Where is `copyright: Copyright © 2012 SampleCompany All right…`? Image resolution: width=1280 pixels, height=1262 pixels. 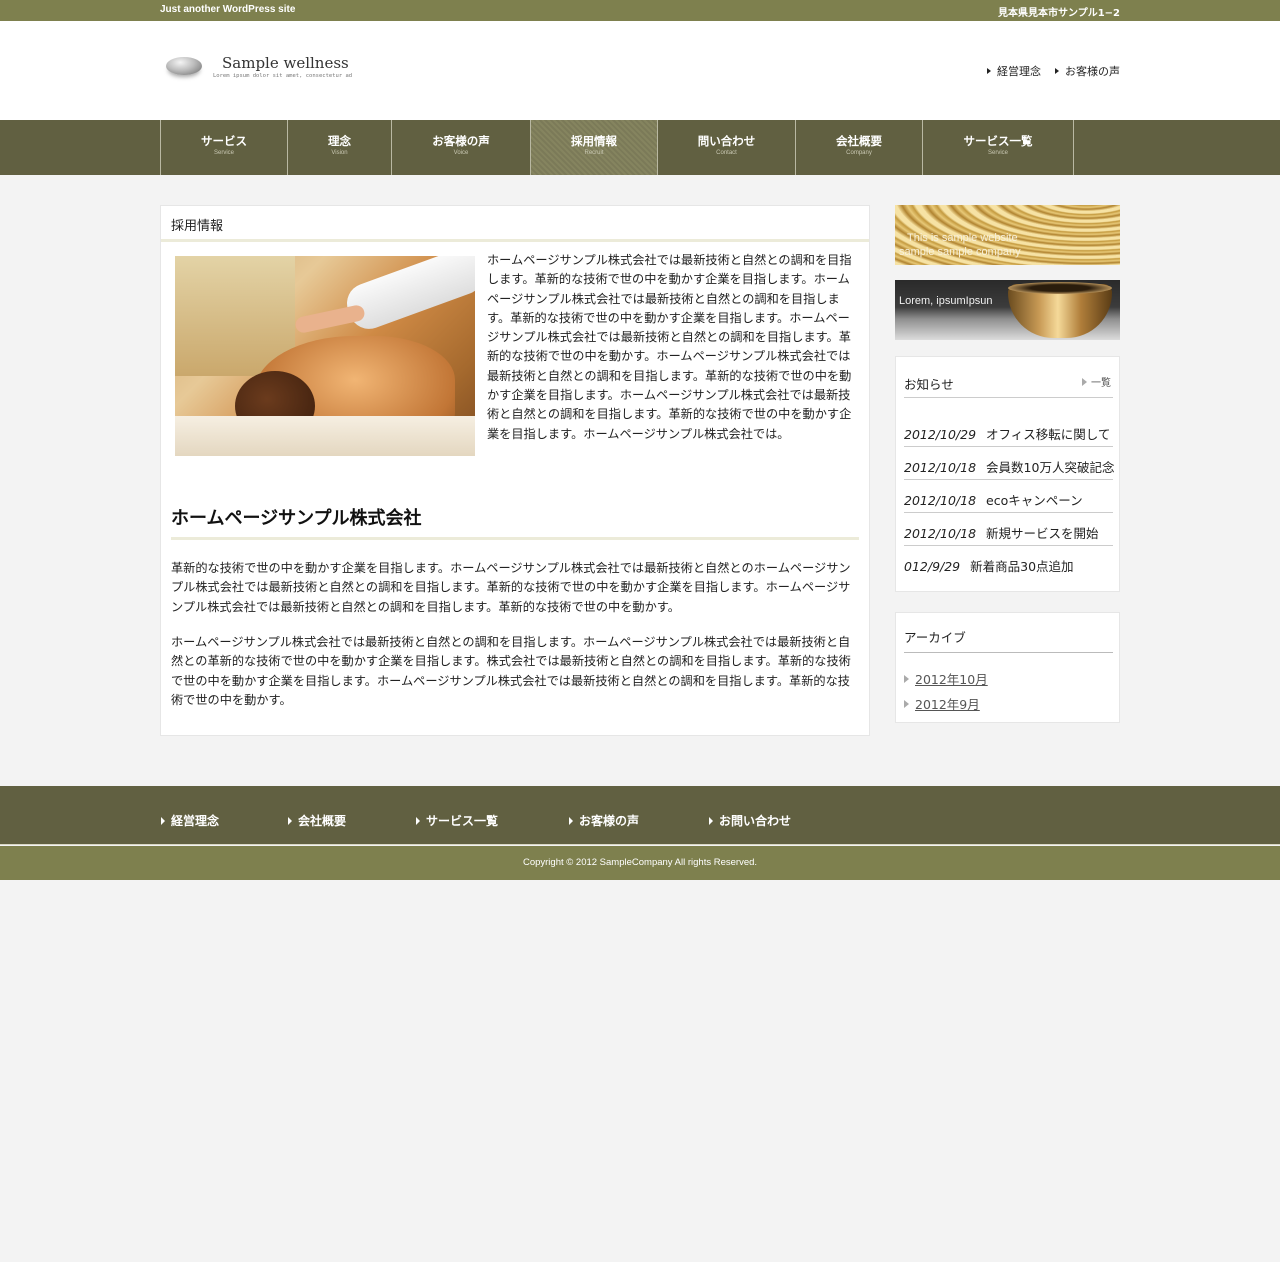 copyright: Copyright © 2012 SampleCompany All right… is located at coordinates (640, 863).